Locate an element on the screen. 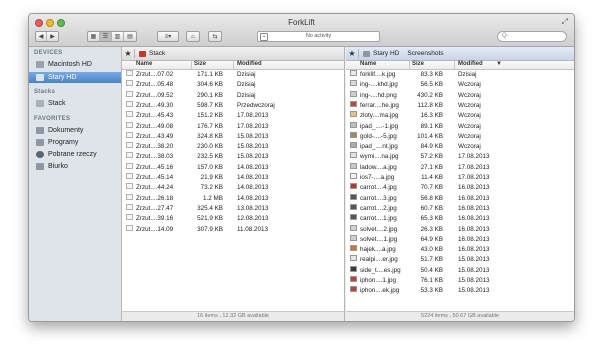 The width and height of the screenshot is (600, 360). stop-icon: • is located at coordinates (264, 37).